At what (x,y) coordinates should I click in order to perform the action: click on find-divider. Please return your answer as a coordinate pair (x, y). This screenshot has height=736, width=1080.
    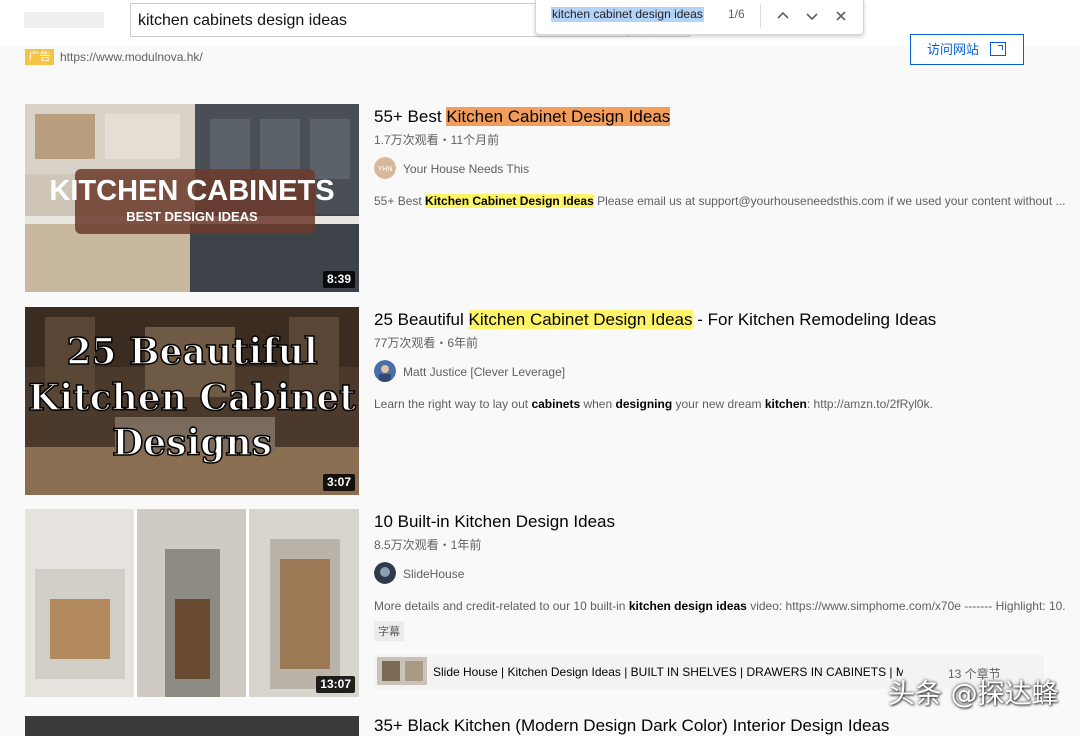
    Looking at the image, I should click on (760, 16).